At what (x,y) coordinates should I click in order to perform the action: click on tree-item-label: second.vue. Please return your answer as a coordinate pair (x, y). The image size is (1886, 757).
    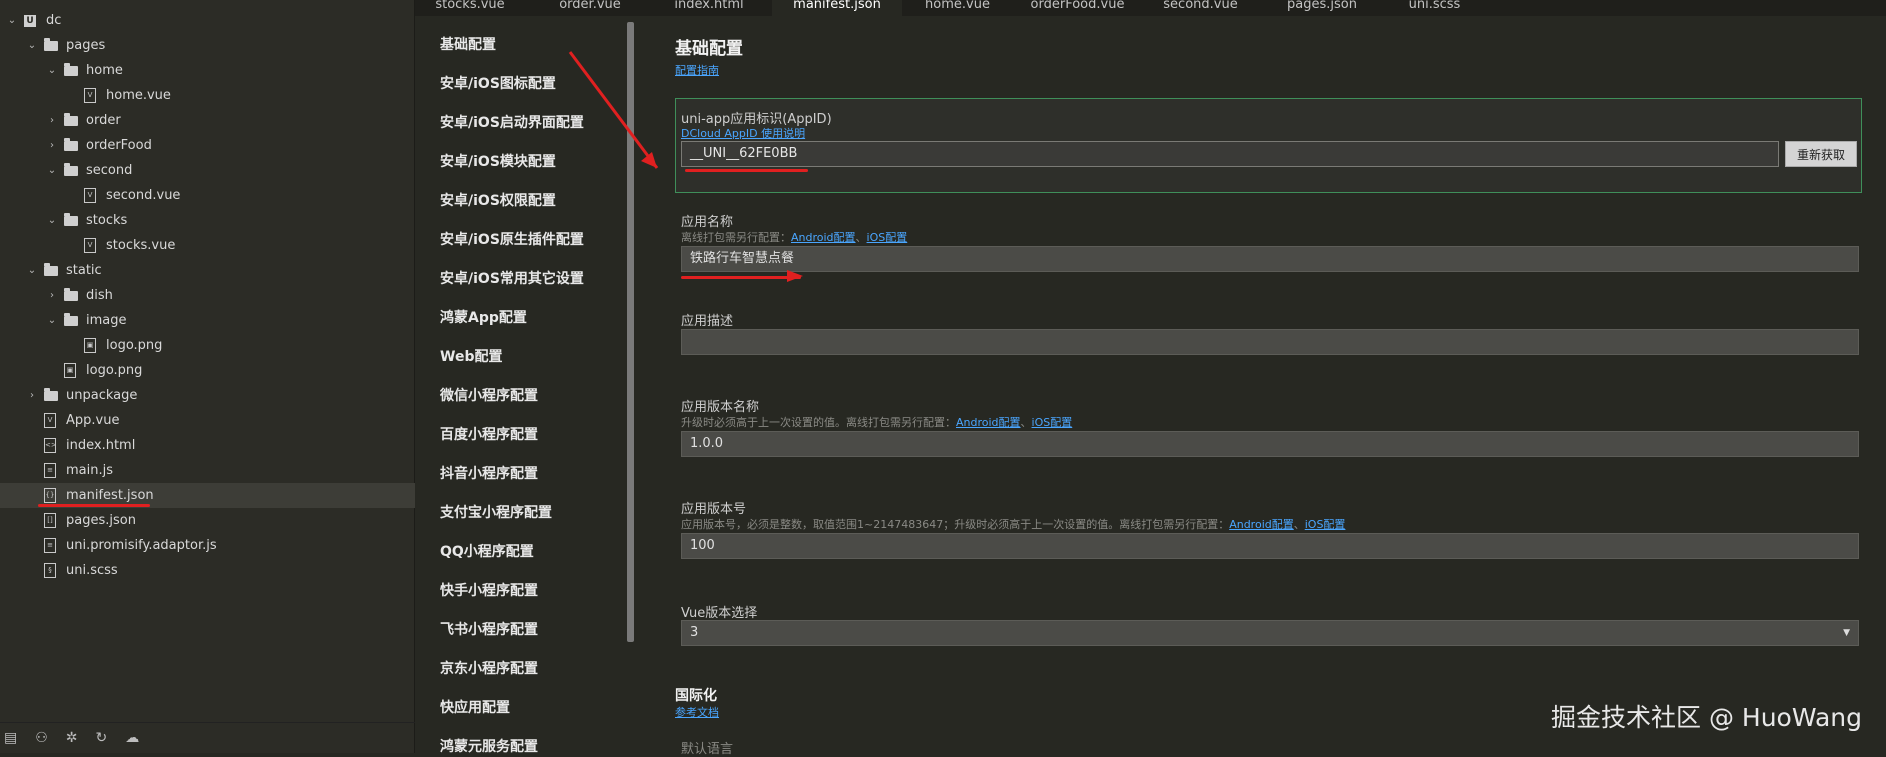
    Looking at the image, I should click on (143, 195).